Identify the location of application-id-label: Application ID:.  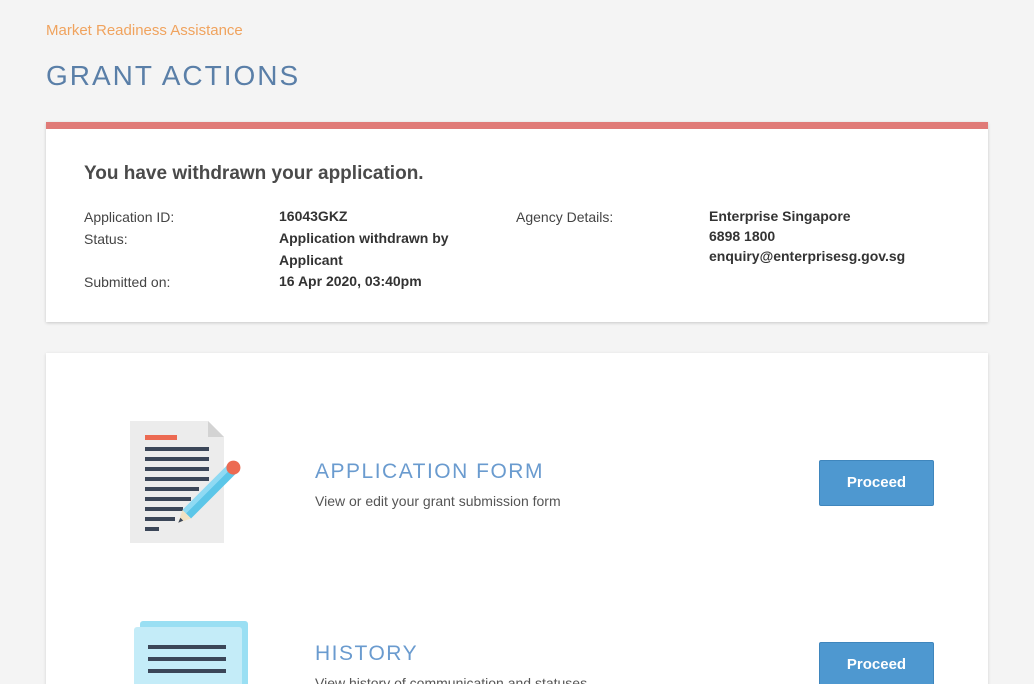
(129, 217).